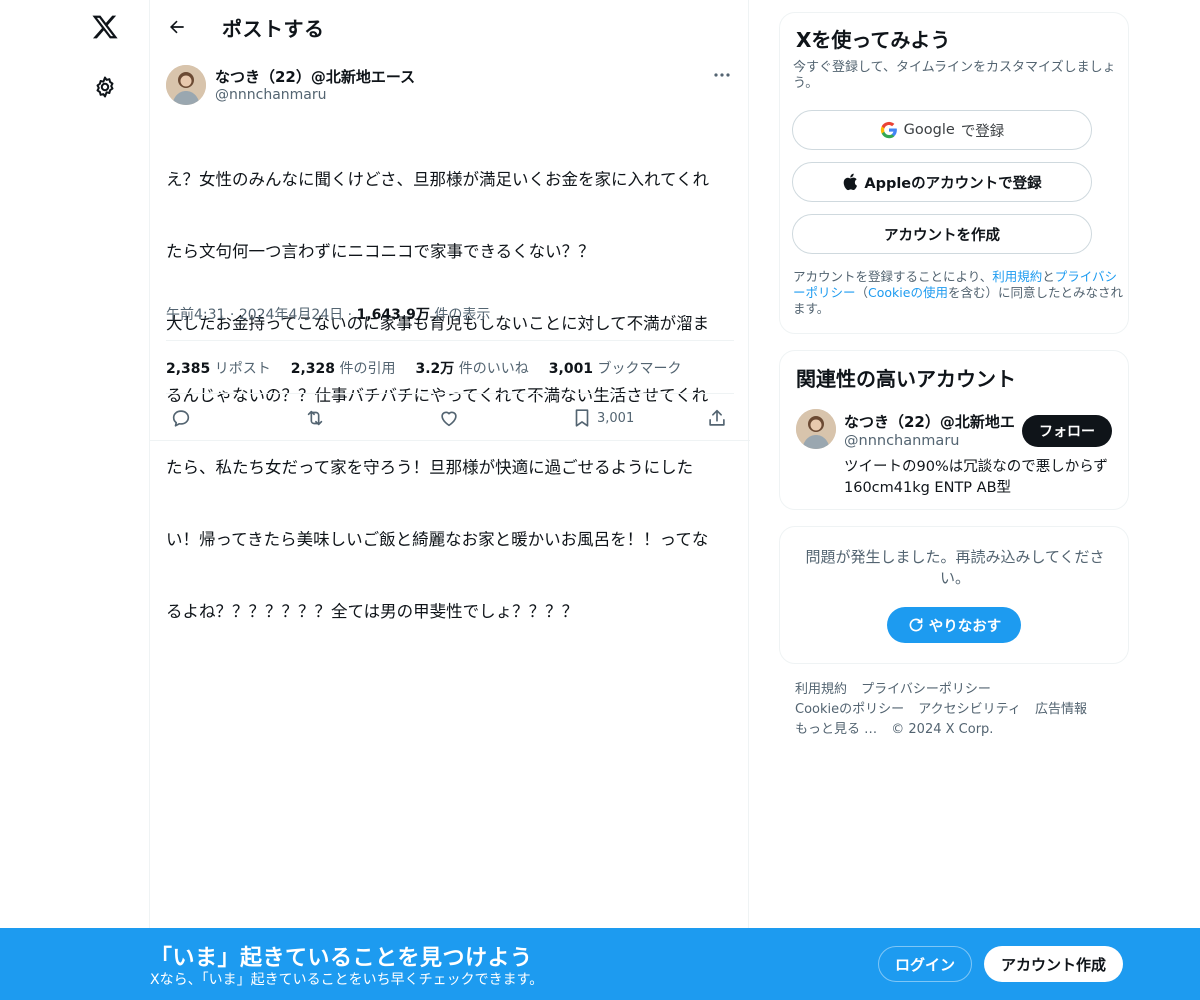 The height and width of the screenshot is (1000, 1200). I want to click on repost-button, so click(315, 418).